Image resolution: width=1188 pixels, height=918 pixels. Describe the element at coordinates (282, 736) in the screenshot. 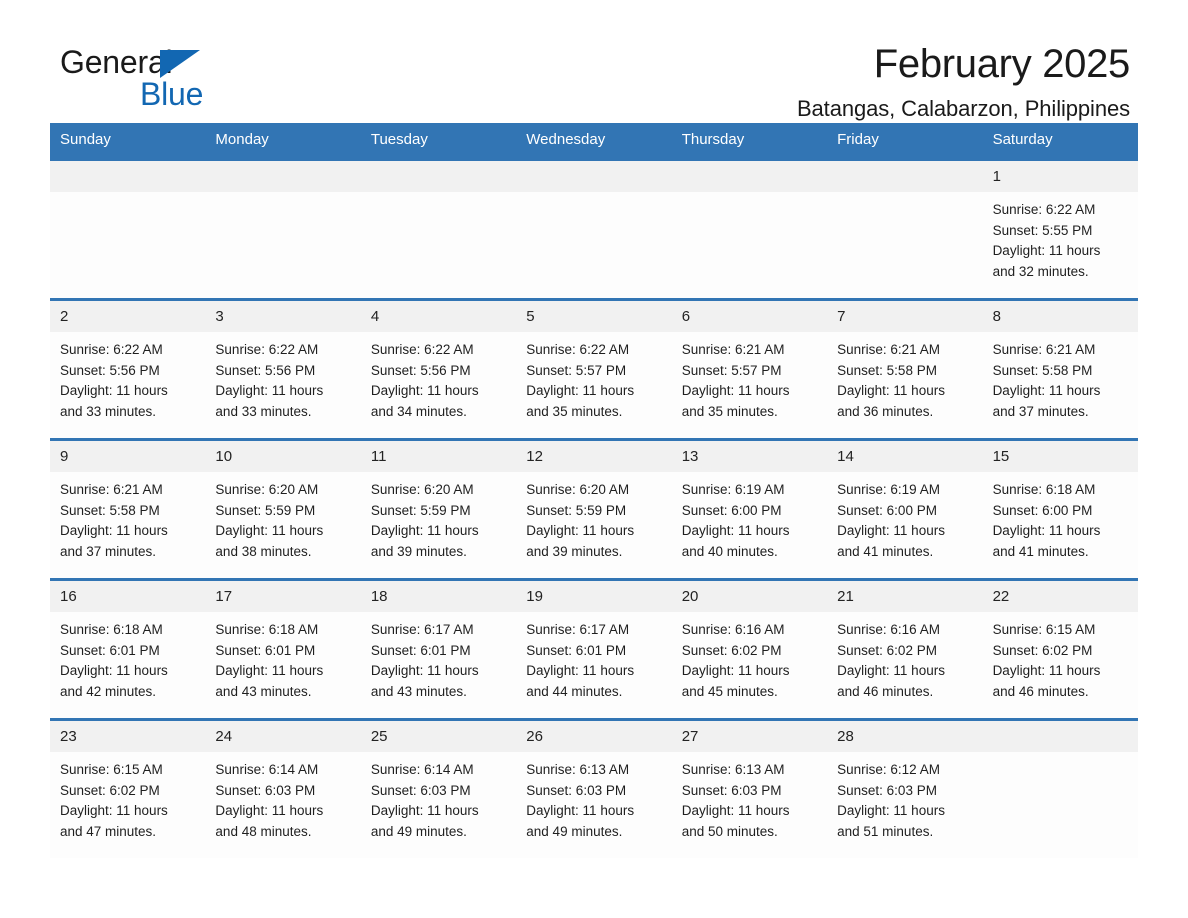

I see `day-number: 24` at that location.